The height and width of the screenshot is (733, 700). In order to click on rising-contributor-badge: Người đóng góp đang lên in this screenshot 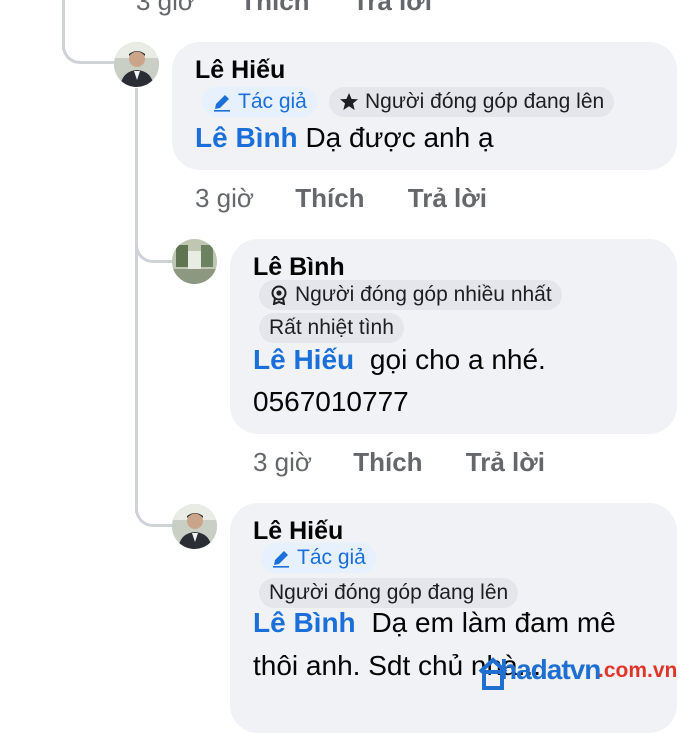, I will do `click(472, 102)`.